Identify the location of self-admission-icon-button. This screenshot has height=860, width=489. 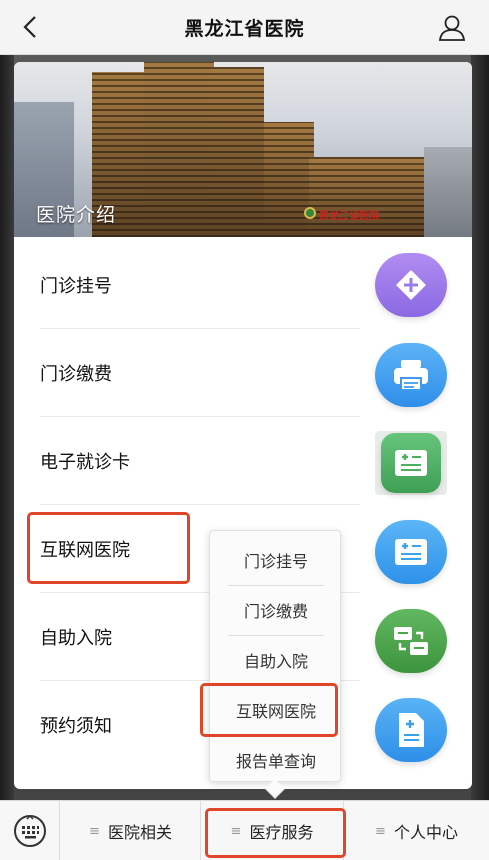
(411, 641).